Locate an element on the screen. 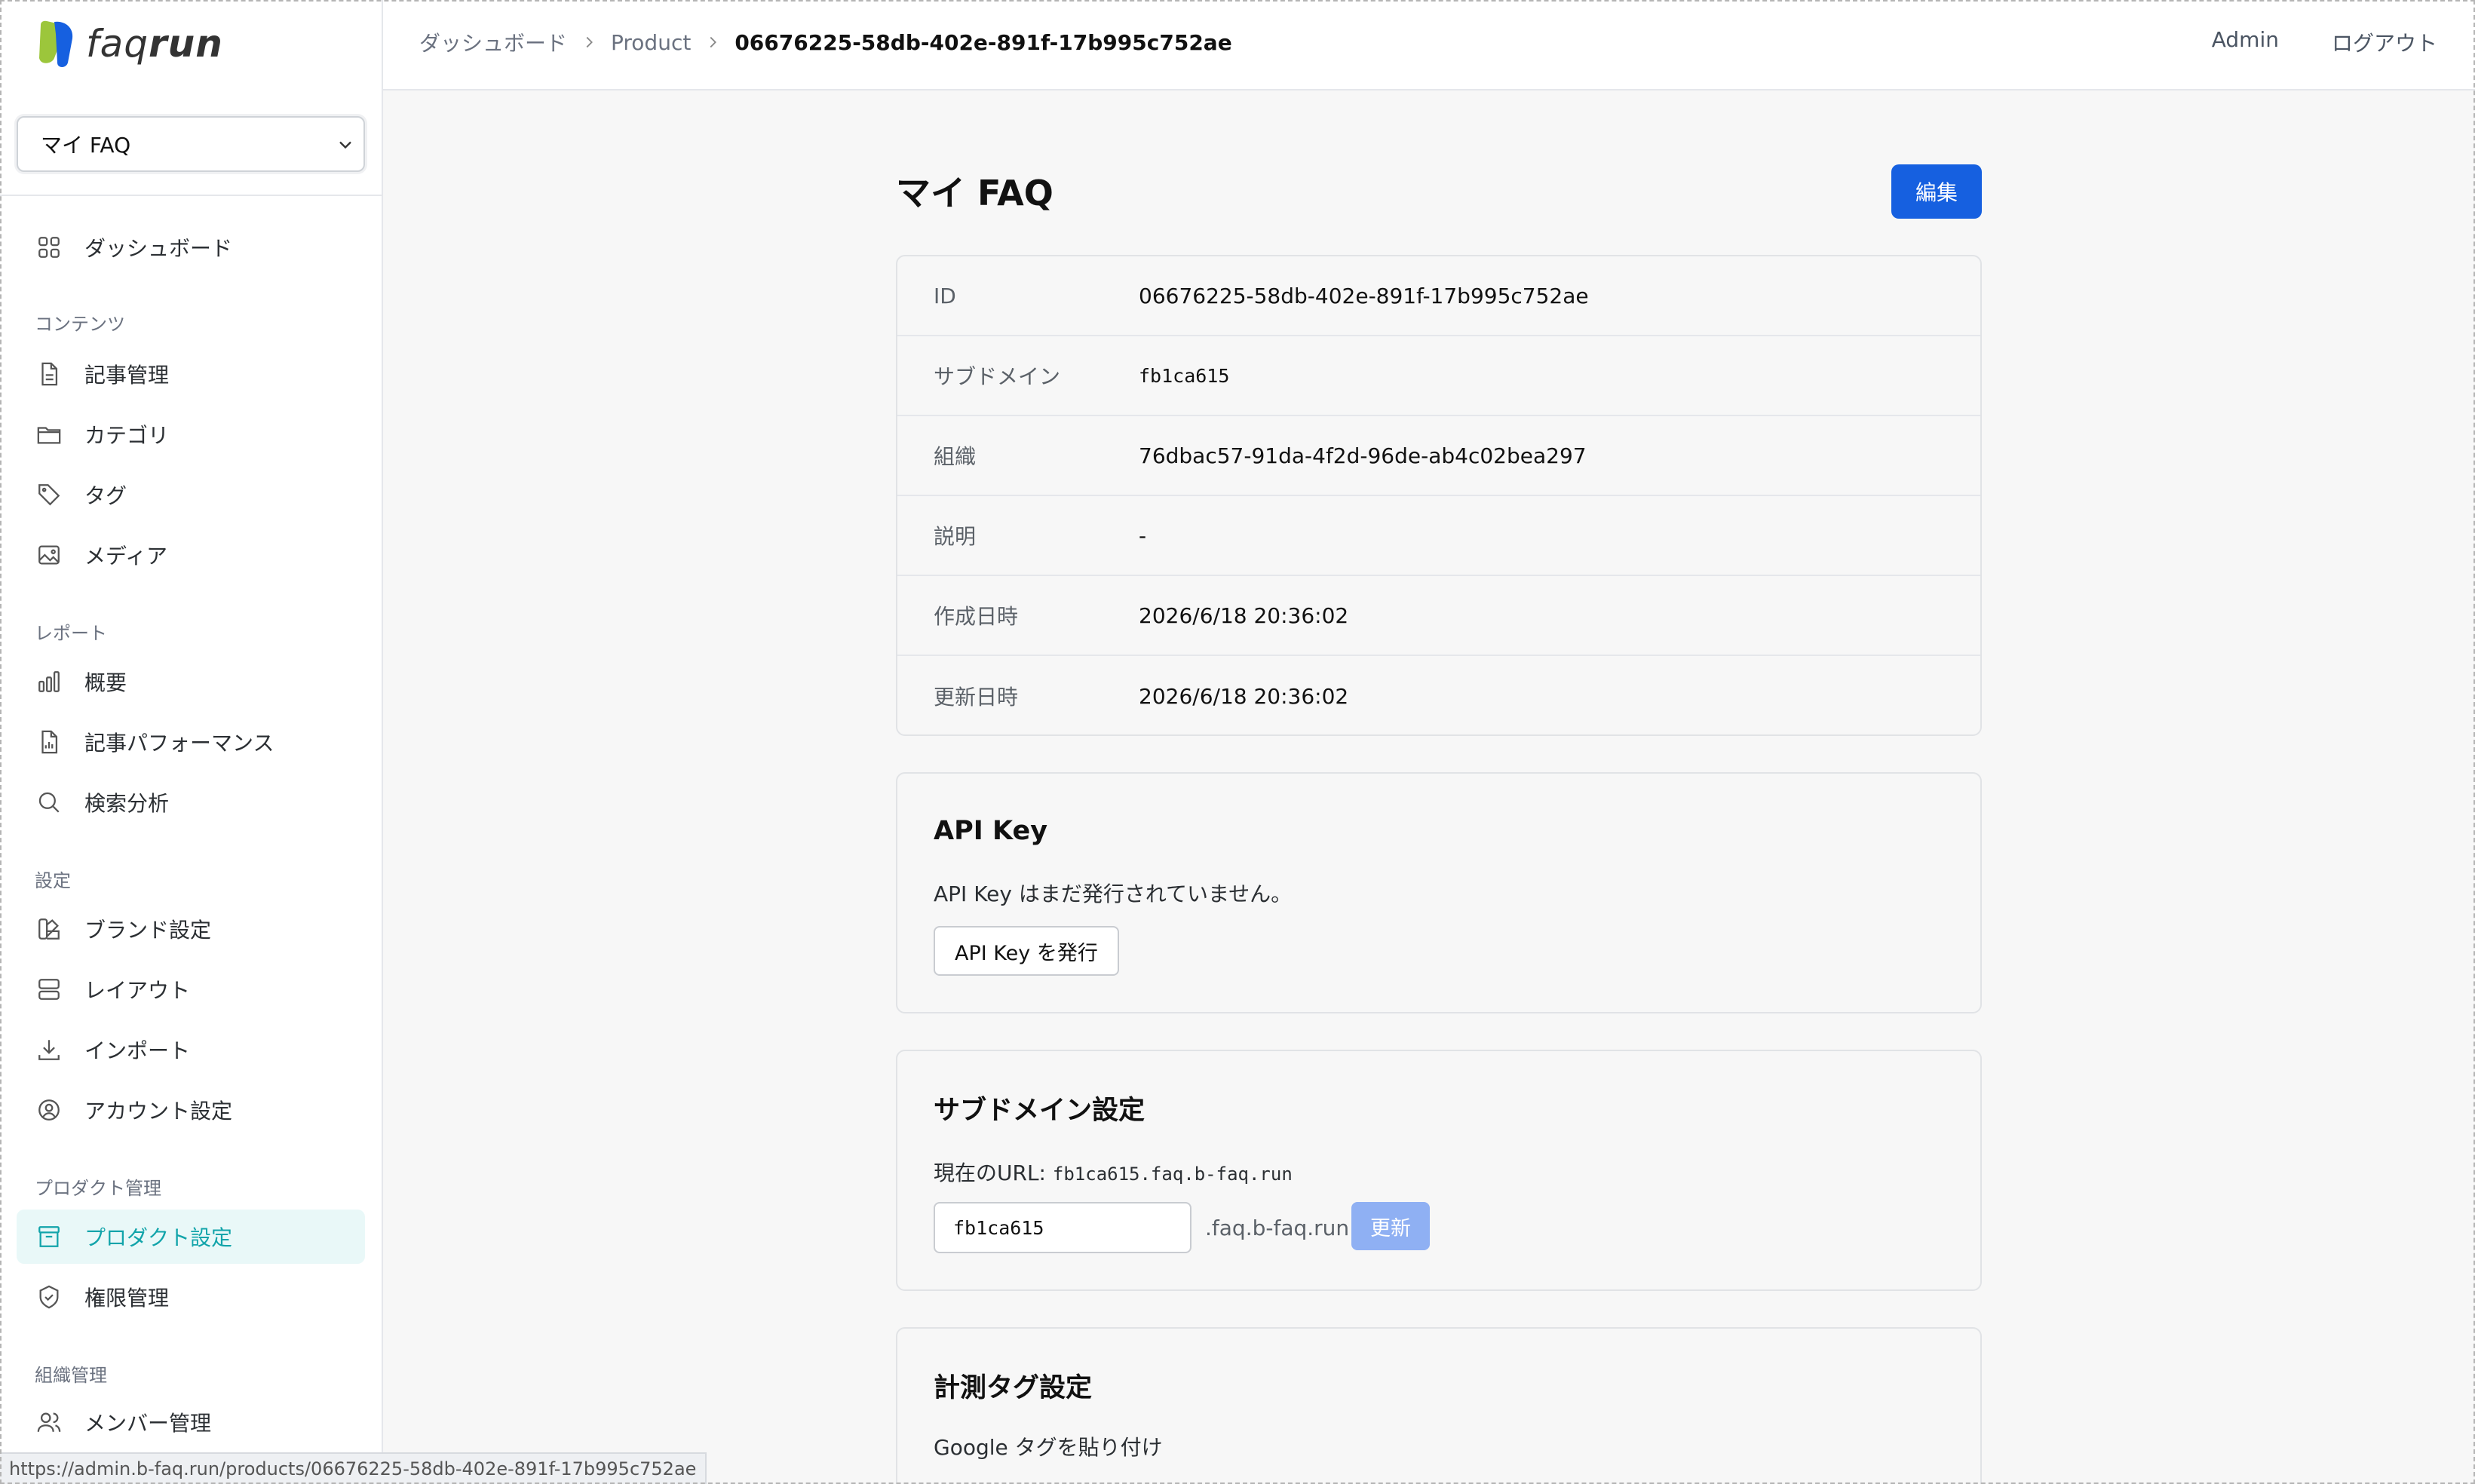  sidebar-item-brand-settings: ブランド設定 is located at coordinates (191, 929).